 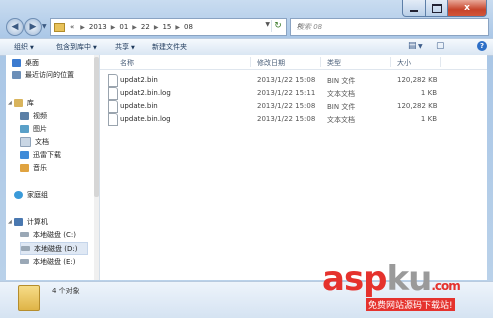 I want to click on nav-scrollbar, so click(x=96, y=167).